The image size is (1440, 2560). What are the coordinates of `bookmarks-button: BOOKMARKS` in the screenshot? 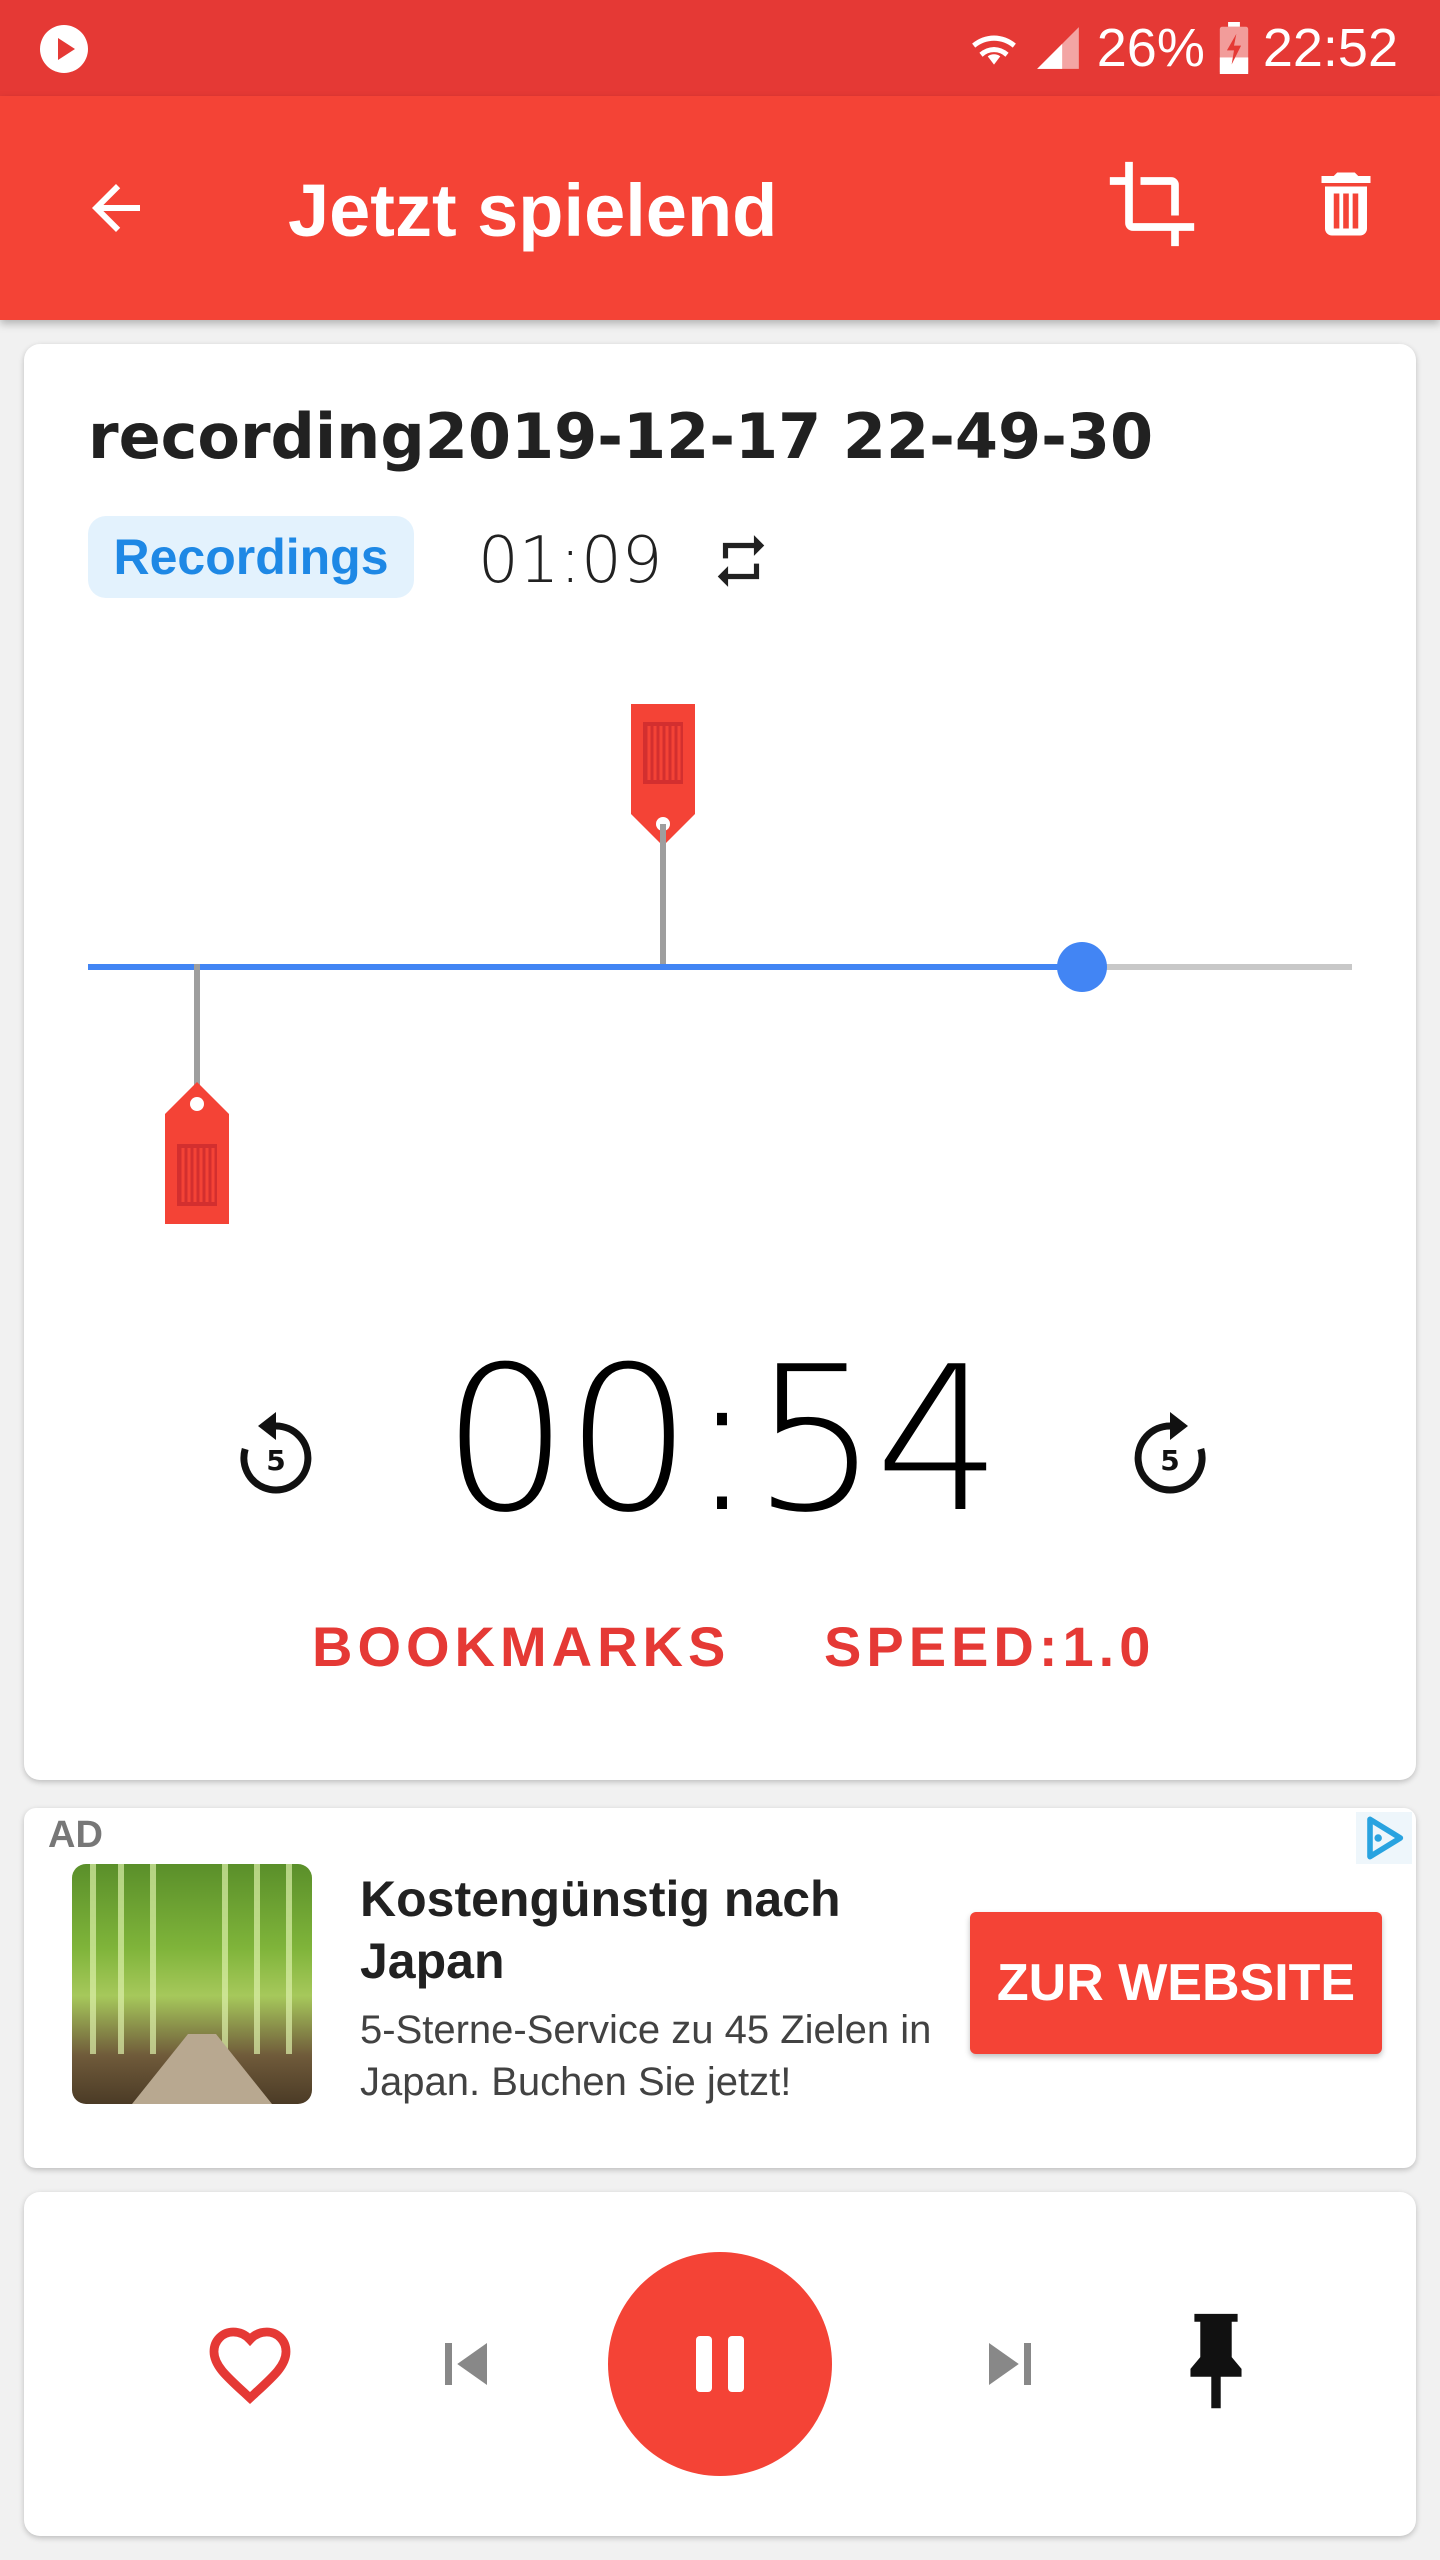 It's located at (521, 1646).